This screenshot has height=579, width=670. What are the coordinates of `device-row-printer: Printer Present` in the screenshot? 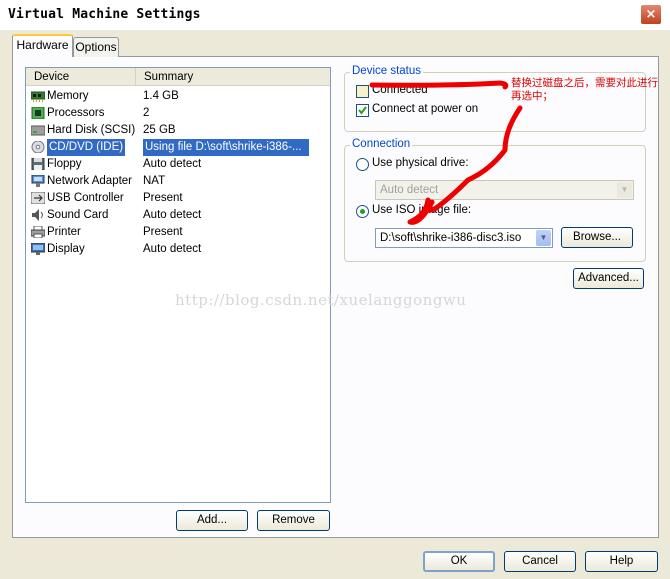 It's located at (179, 232).